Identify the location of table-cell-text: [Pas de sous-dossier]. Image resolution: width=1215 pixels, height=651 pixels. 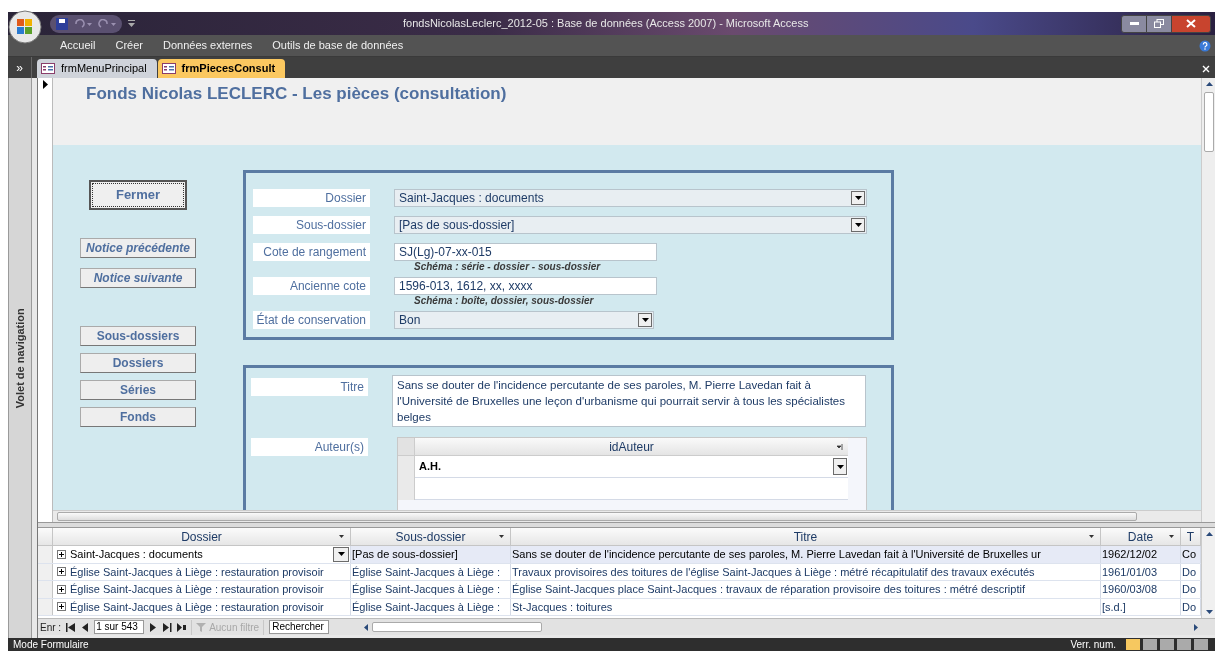
(404, 554).